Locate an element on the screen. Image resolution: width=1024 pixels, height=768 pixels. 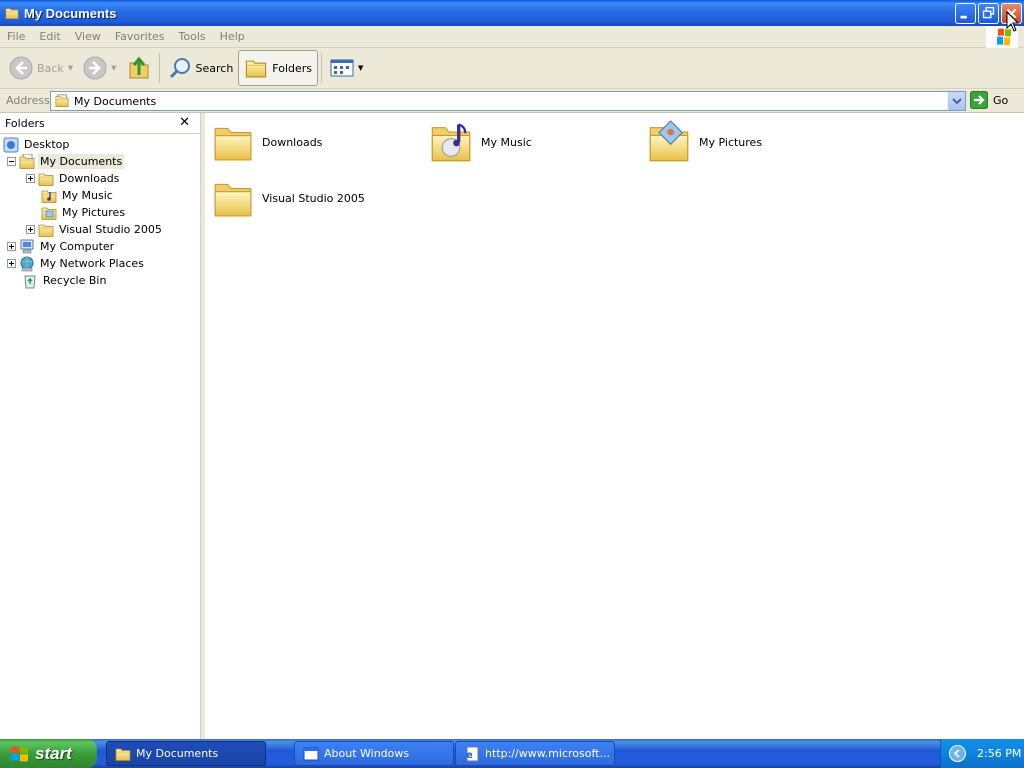
system-tray: 2:56 PM is located at coordinates (982, 753).